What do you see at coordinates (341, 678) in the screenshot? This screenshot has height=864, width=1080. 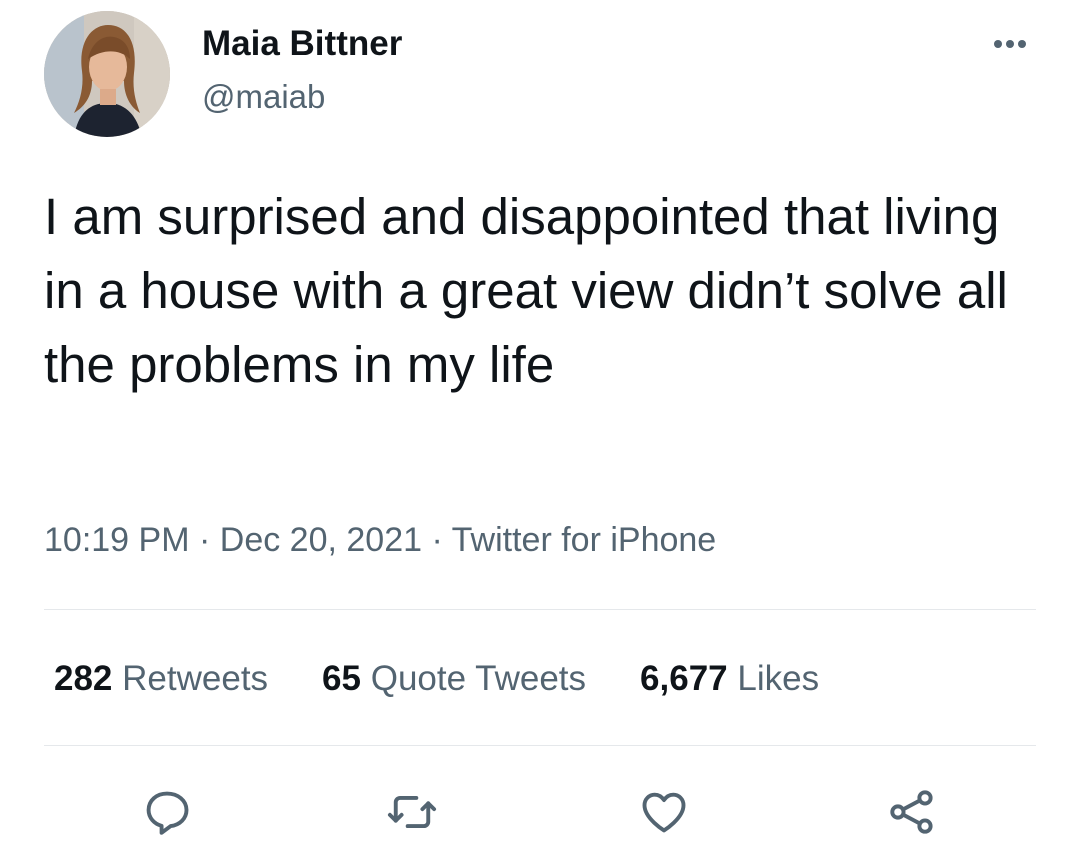 I see `quote-tweets-count: 65` at bounding box center [341, 678].